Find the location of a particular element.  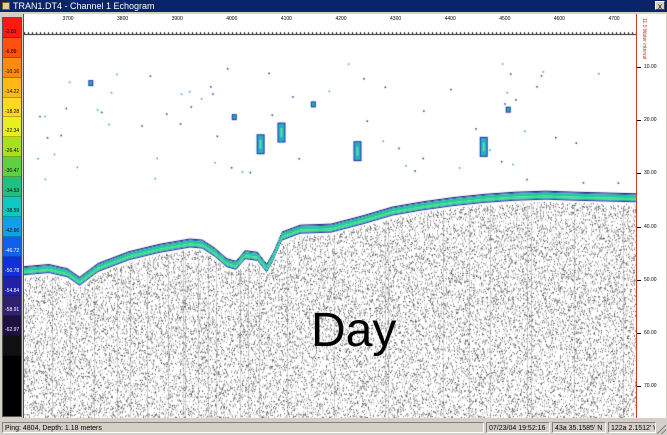

color-scale-label: -38.59 is located at coordinates (12, 211).